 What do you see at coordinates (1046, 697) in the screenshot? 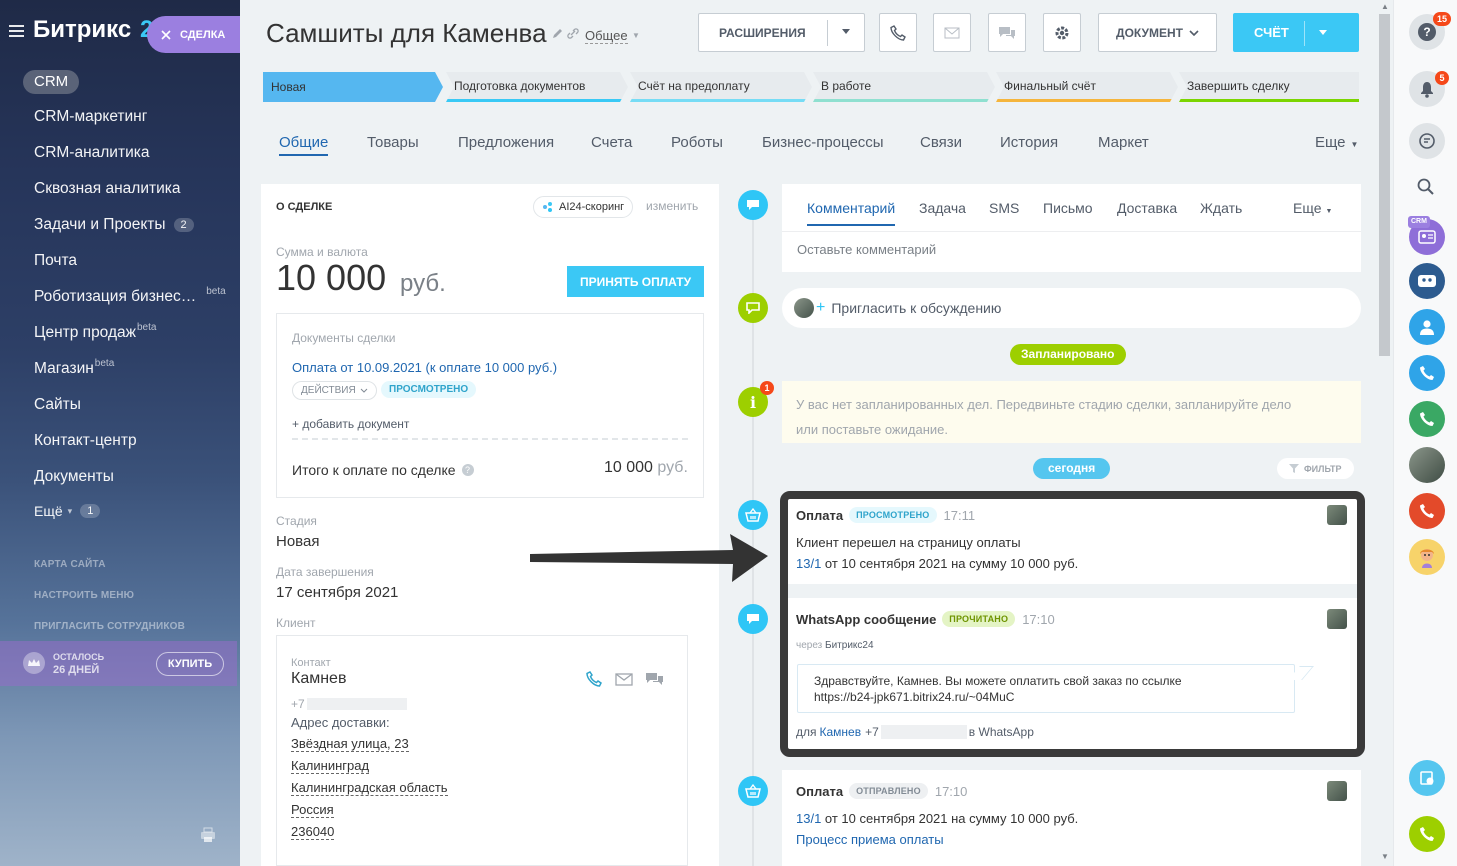
I see `payment-url: https://b24-jpk671.bitrix24.ru/~04MuC` at bounding box center [1046, 697].